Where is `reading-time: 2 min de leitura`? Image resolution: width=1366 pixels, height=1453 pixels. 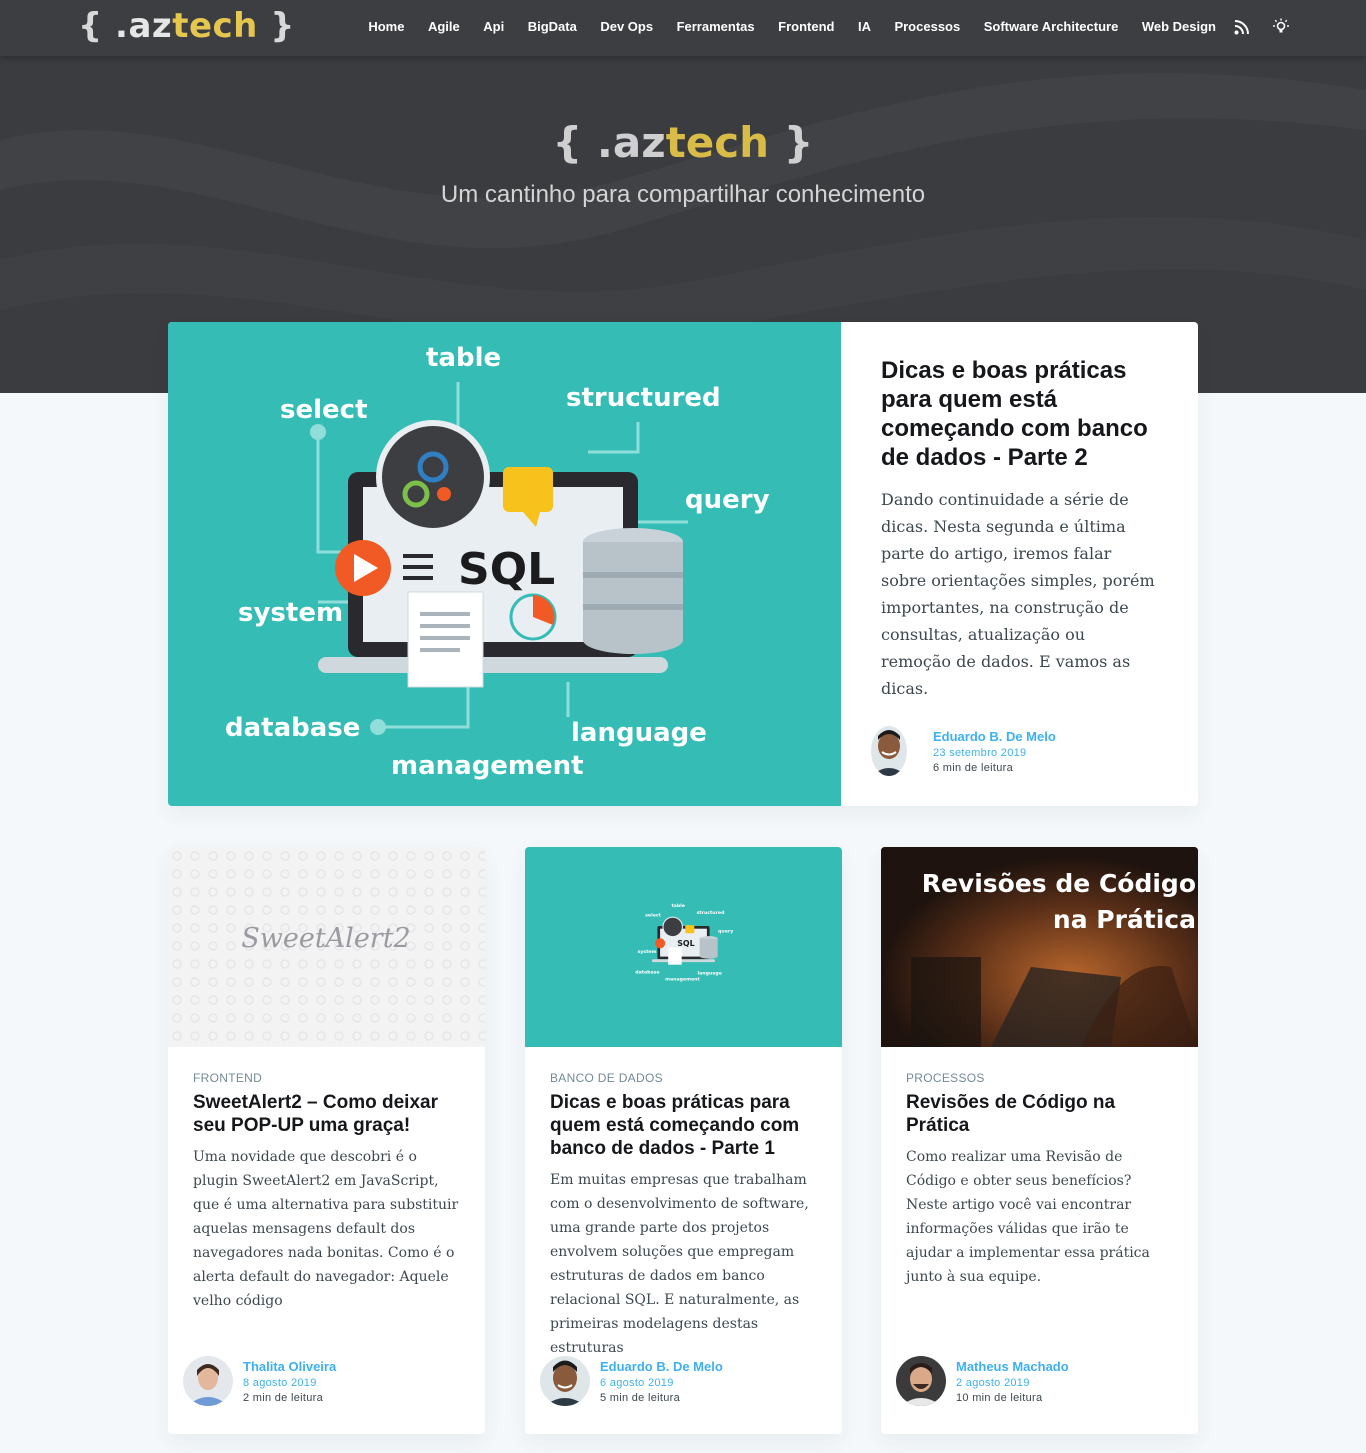
reading-time: 2 min de leitura is located at coordinates (283, 1397).